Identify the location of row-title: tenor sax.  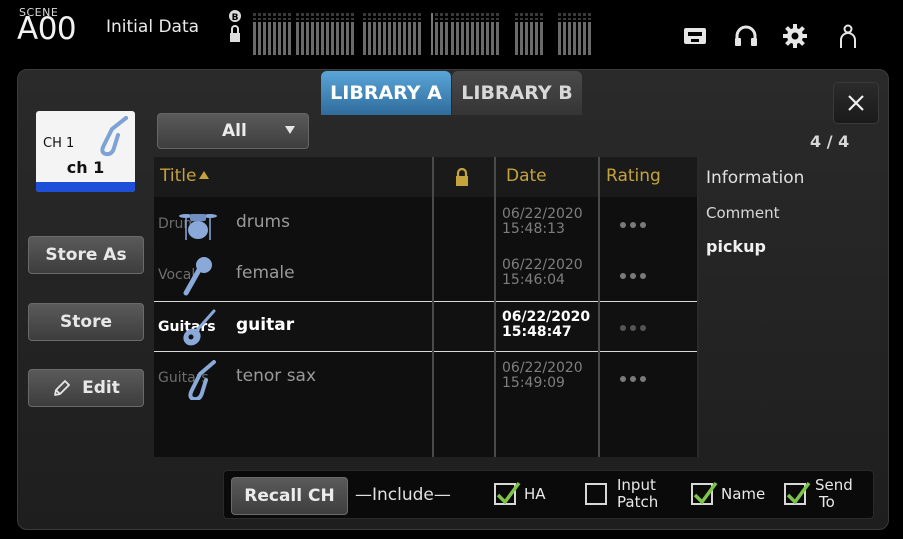
(276, 376).